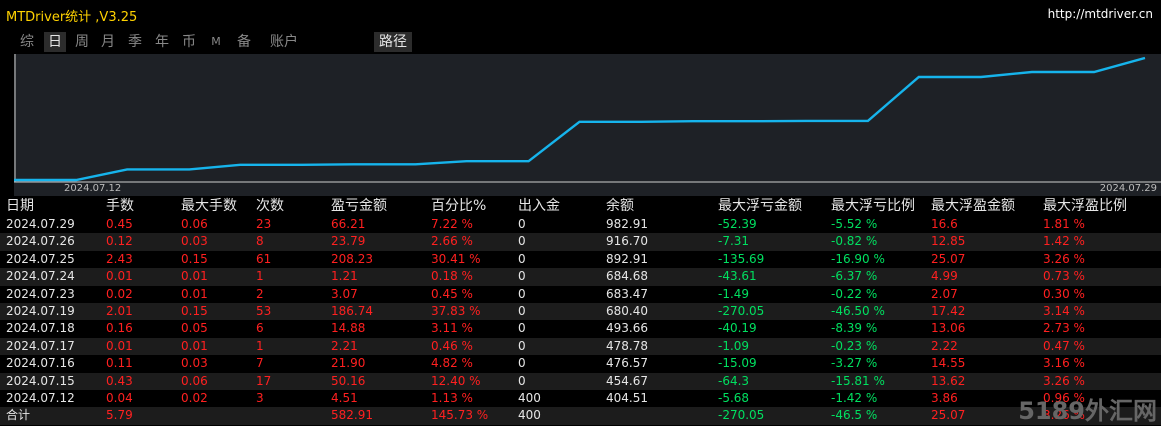 The image size is (1161, 426). What do you see at coordinates (580, 15) in the screenshot?
I see `title-bar: MTDriver统计 ,V3.25 http://mtdriver.cn` at bounding box center [580, 15].